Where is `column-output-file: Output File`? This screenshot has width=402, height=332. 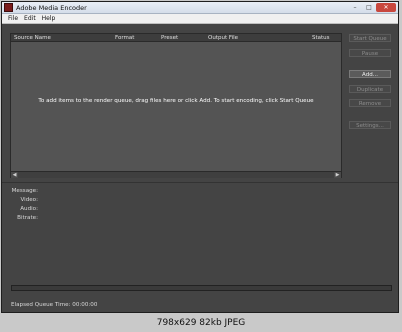
column-output-file: Output File is located at coordinates (223, 38).